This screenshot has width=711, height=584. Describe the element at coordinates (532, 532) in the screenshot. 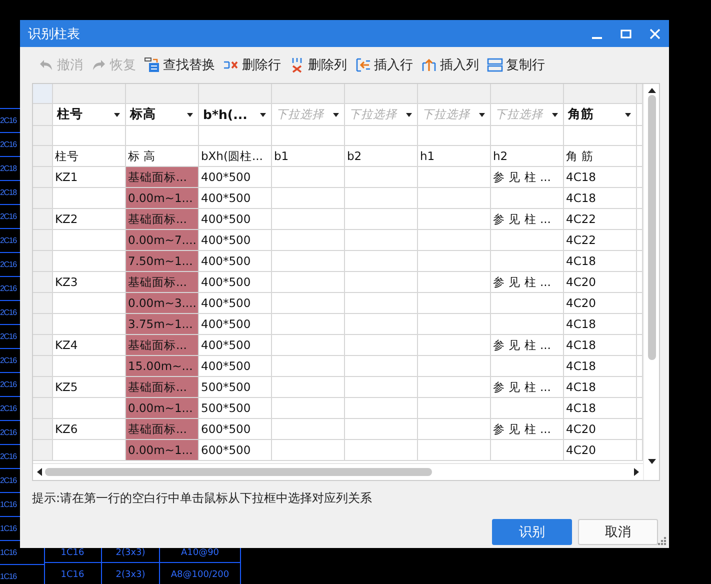

I see `recognize-button: 识别` at that location.